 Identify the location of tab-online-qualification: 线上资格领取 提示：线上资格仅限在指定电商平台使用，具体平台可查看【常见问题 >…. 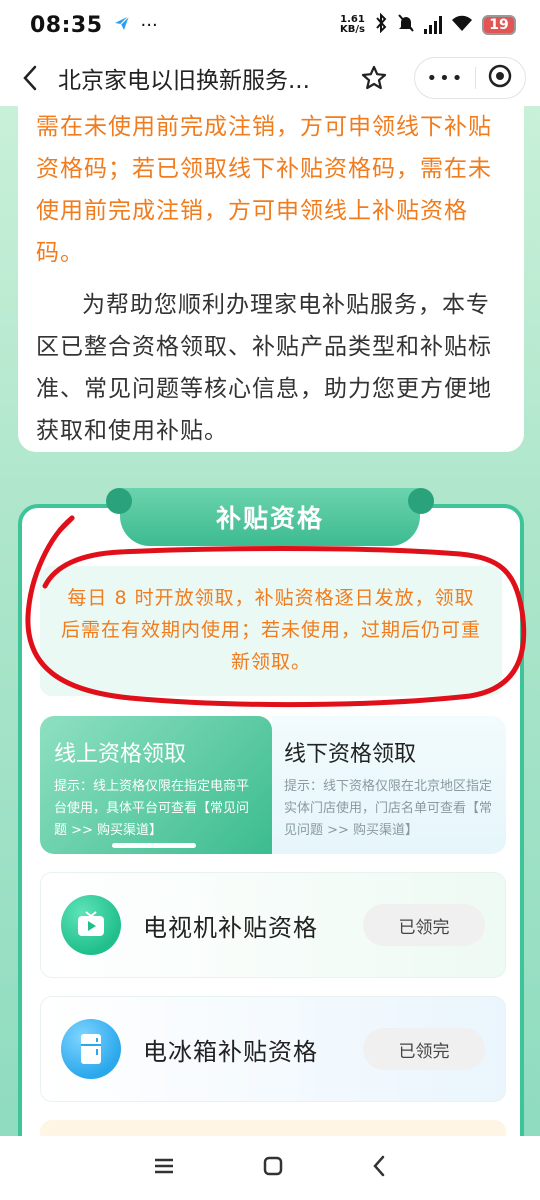
(156, 785).